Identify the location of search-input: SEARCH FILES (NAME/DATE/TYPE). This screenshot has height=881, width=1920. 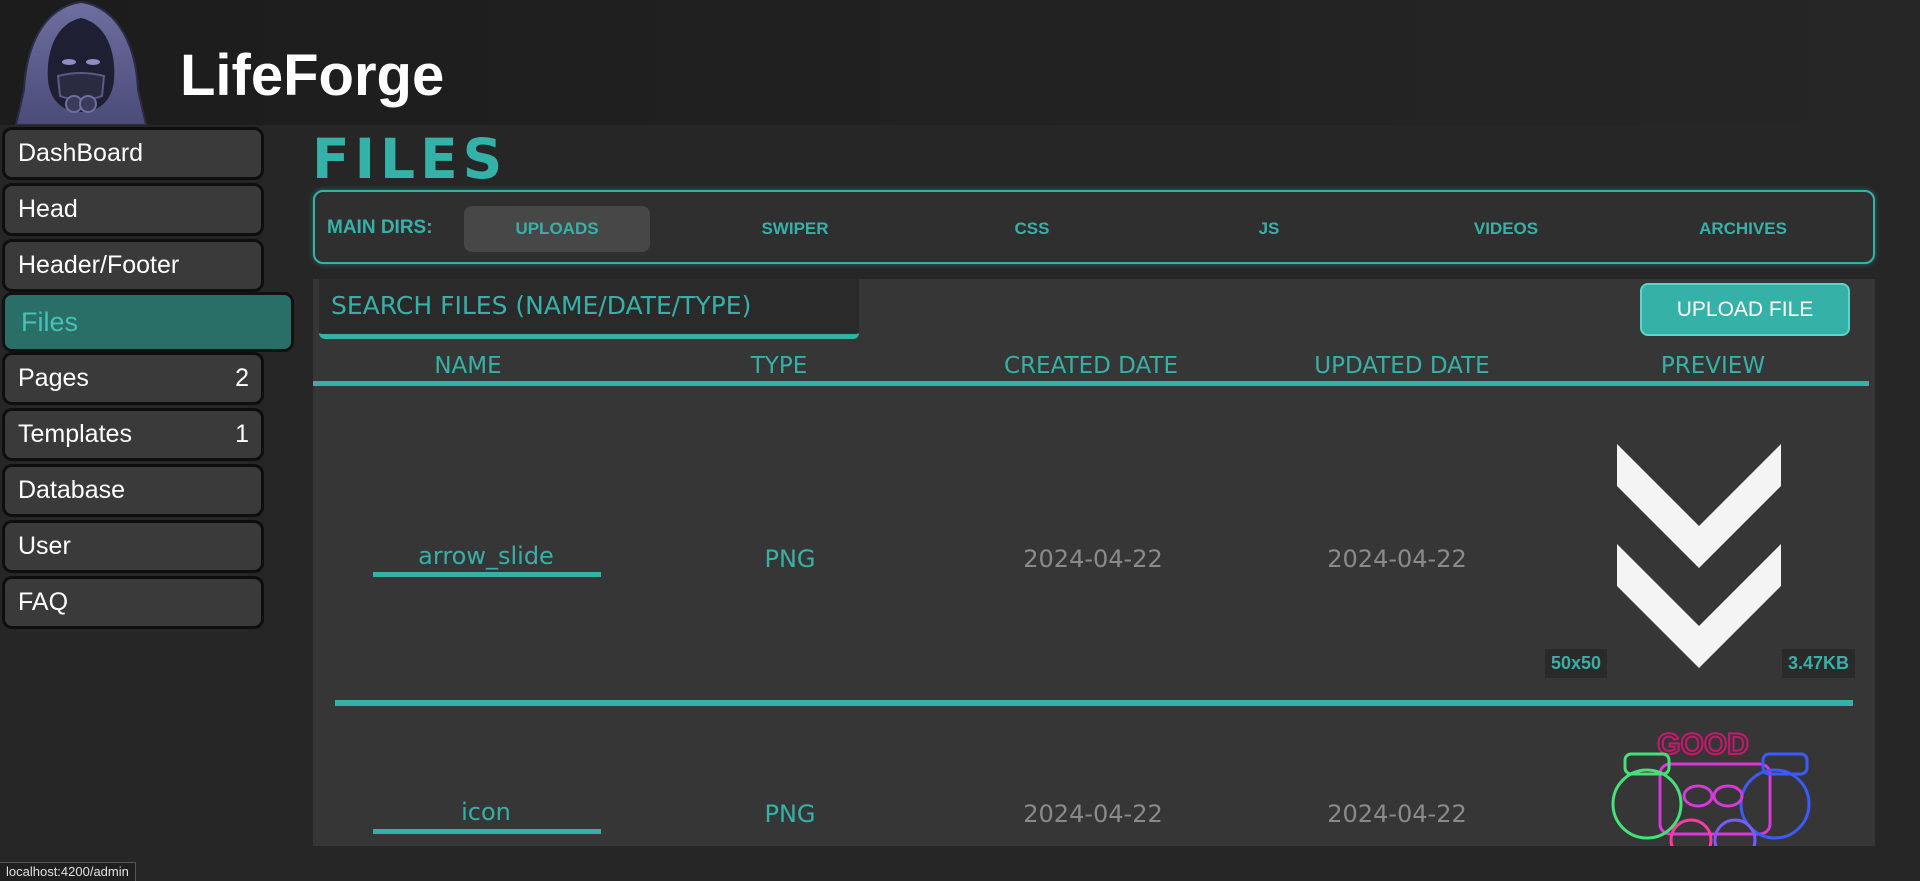
(589, 309).